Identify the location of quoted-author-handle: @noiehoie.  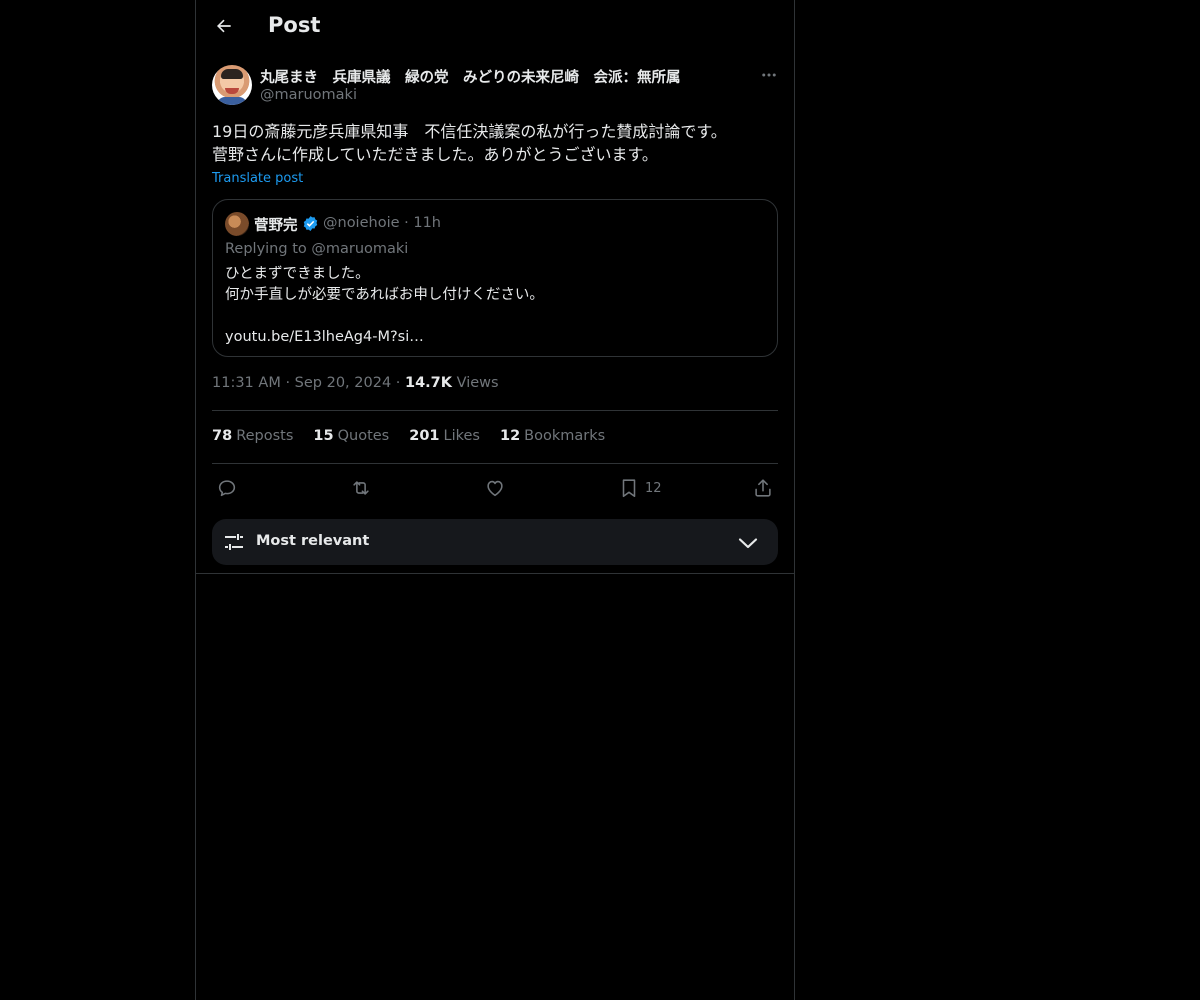
(361, 223).